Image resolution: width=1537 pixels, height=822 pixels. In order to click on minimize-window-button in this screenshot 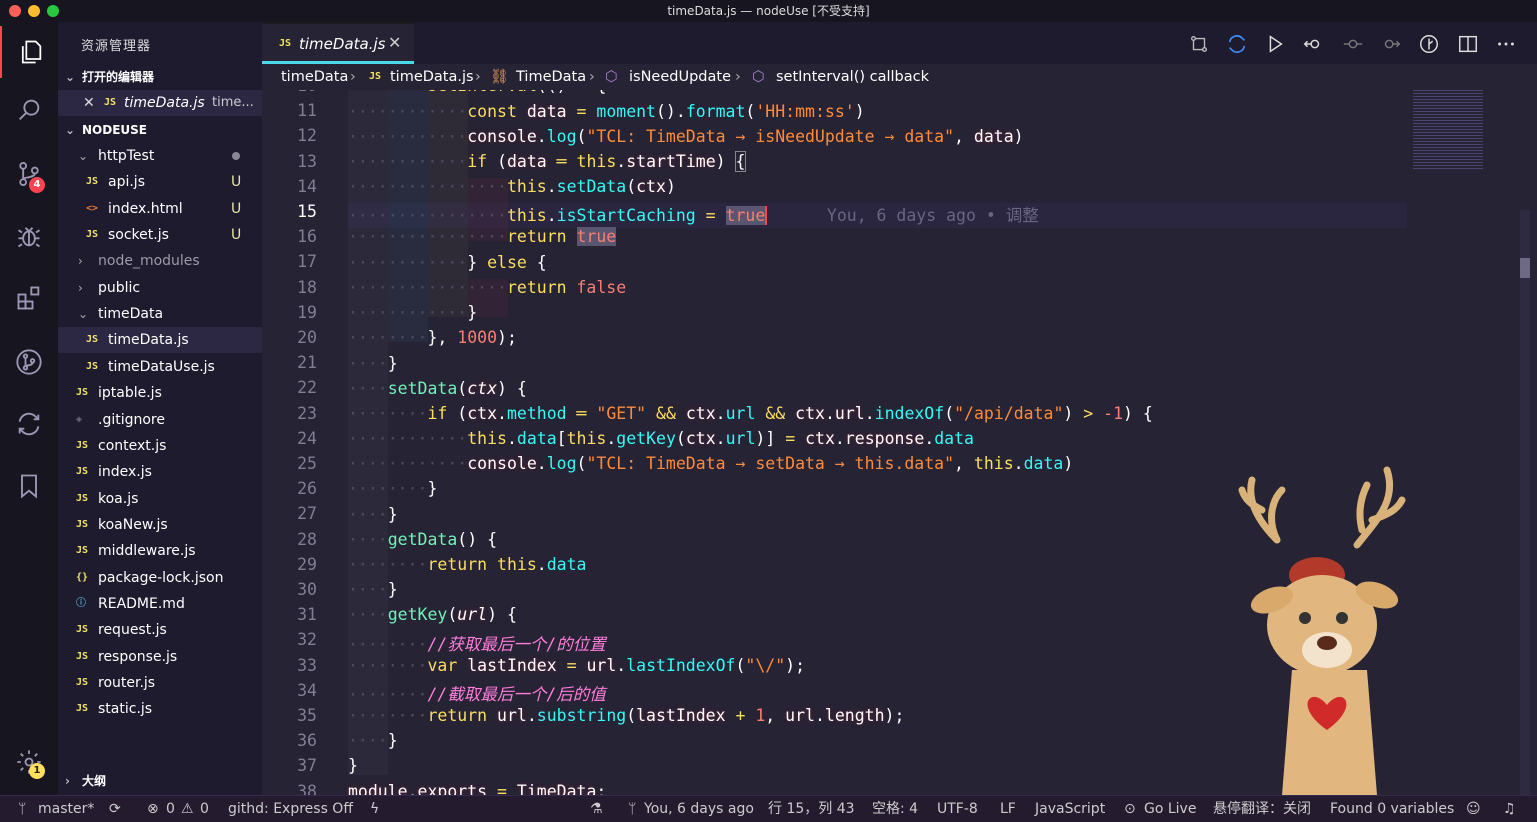, I will do `click(34, 11)`.